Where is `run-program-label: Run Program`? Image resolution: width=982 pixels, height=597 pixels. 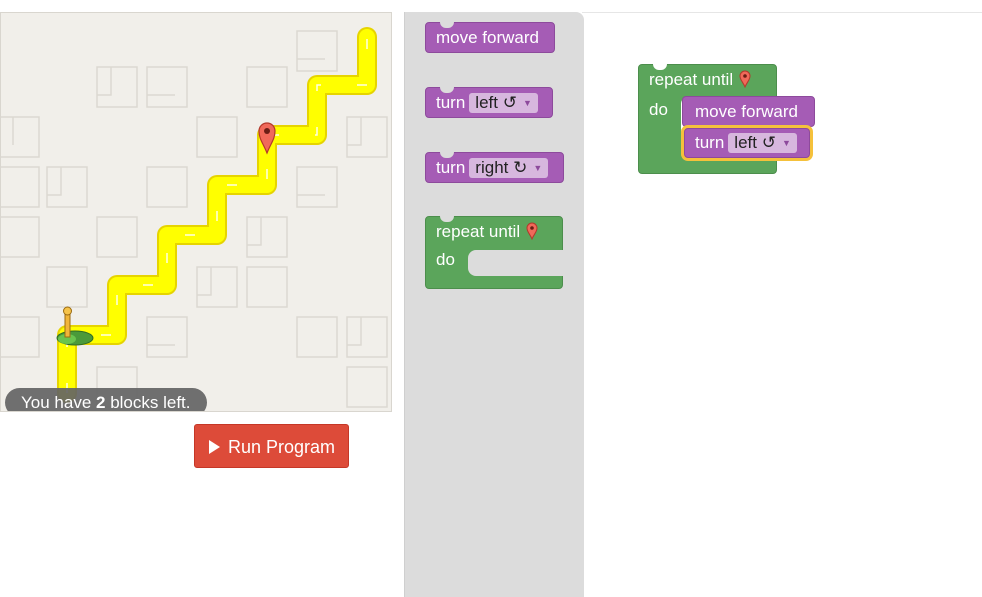 run-program-label: Run Program is located at coordinates (282, 447).